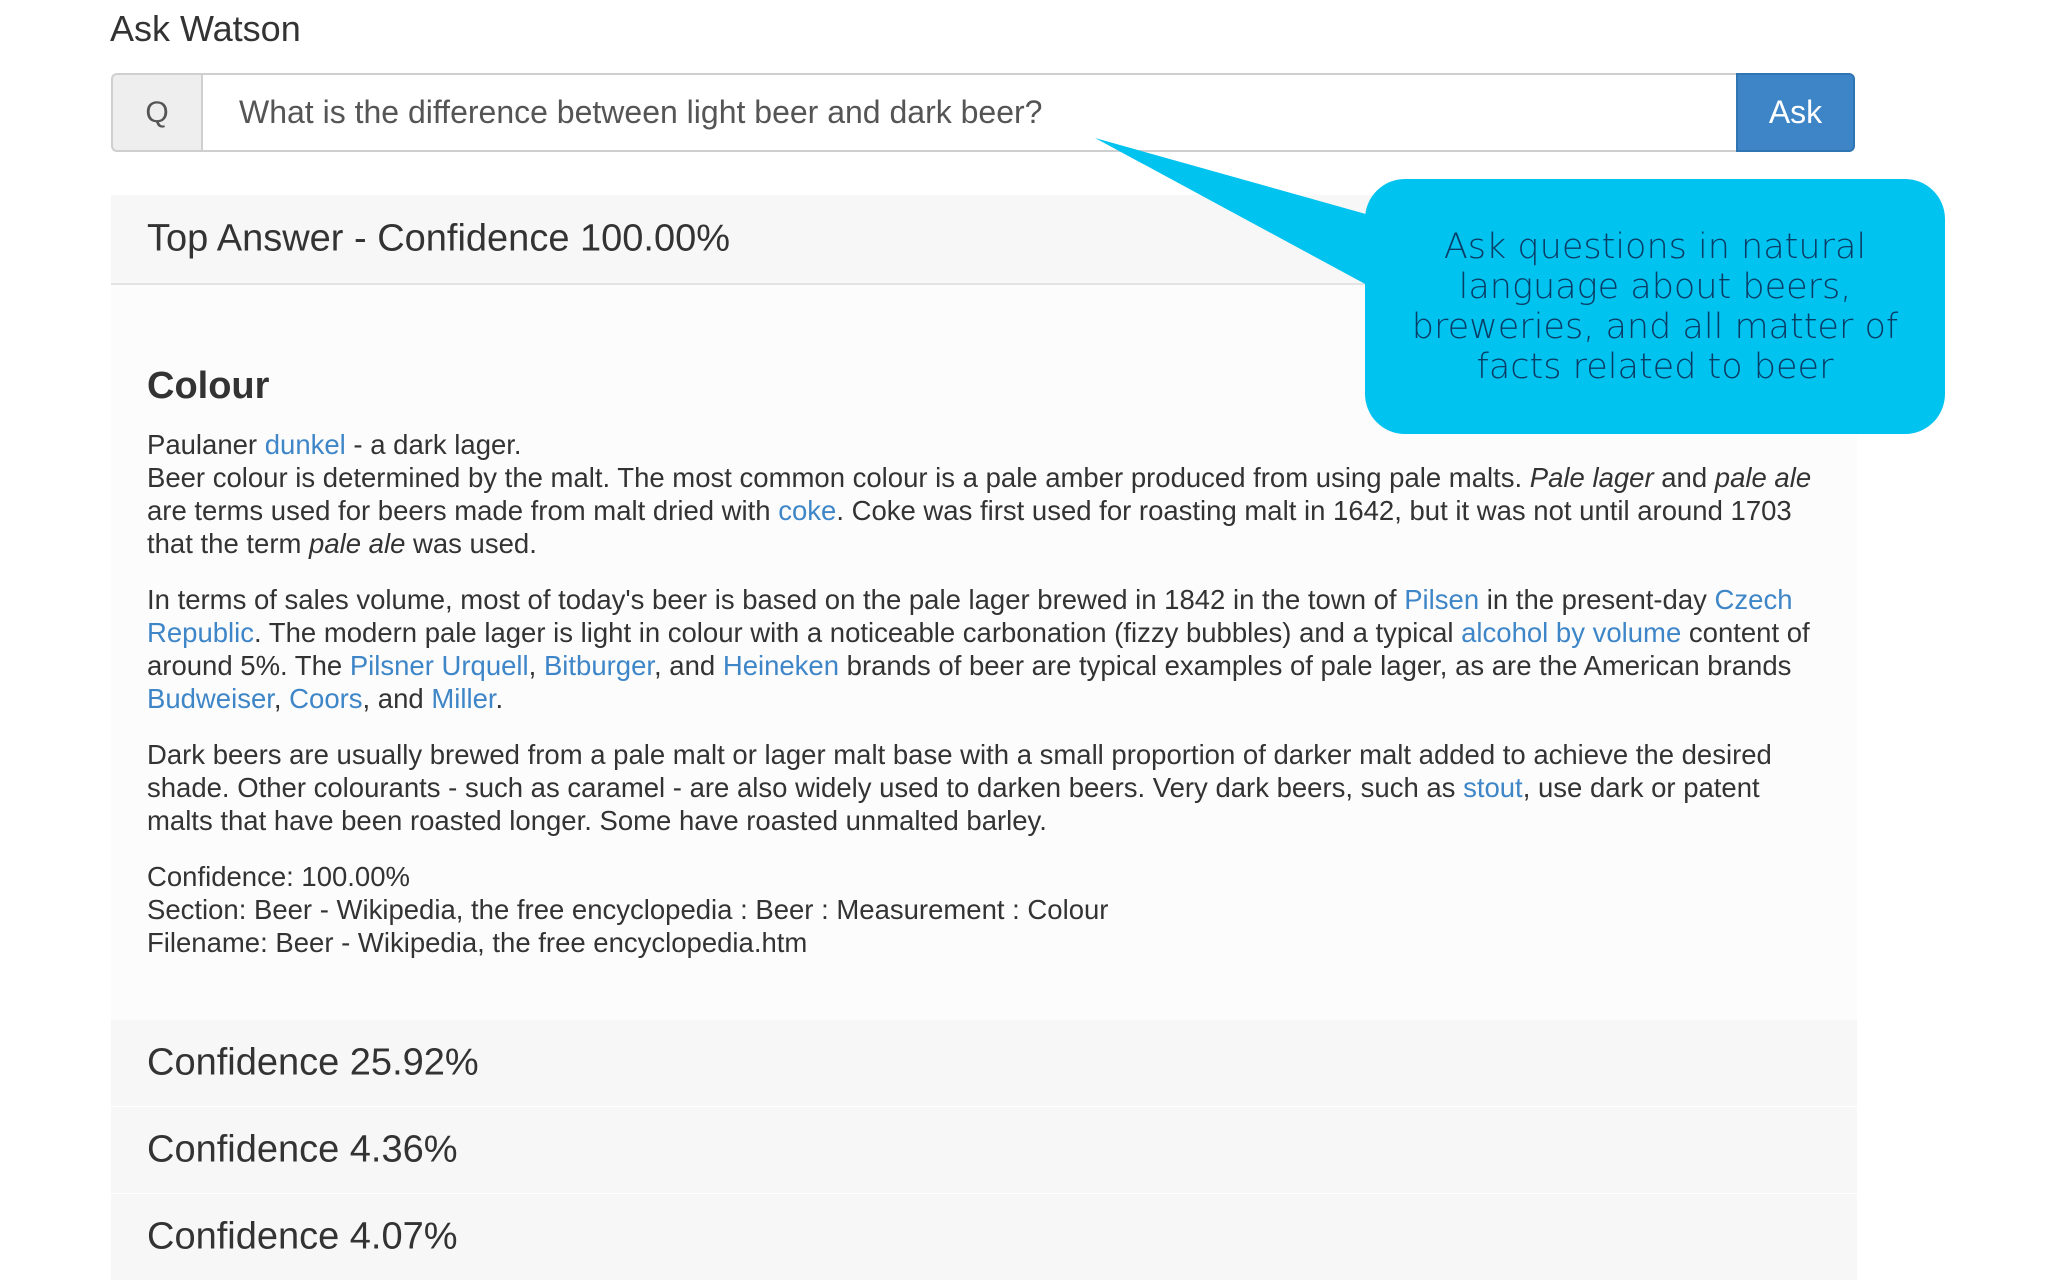 The height and width of the screenshot is (1280, 2048). I want to click on answer-confidence-heading: Confidence 4.07%, so click(302, 1236).